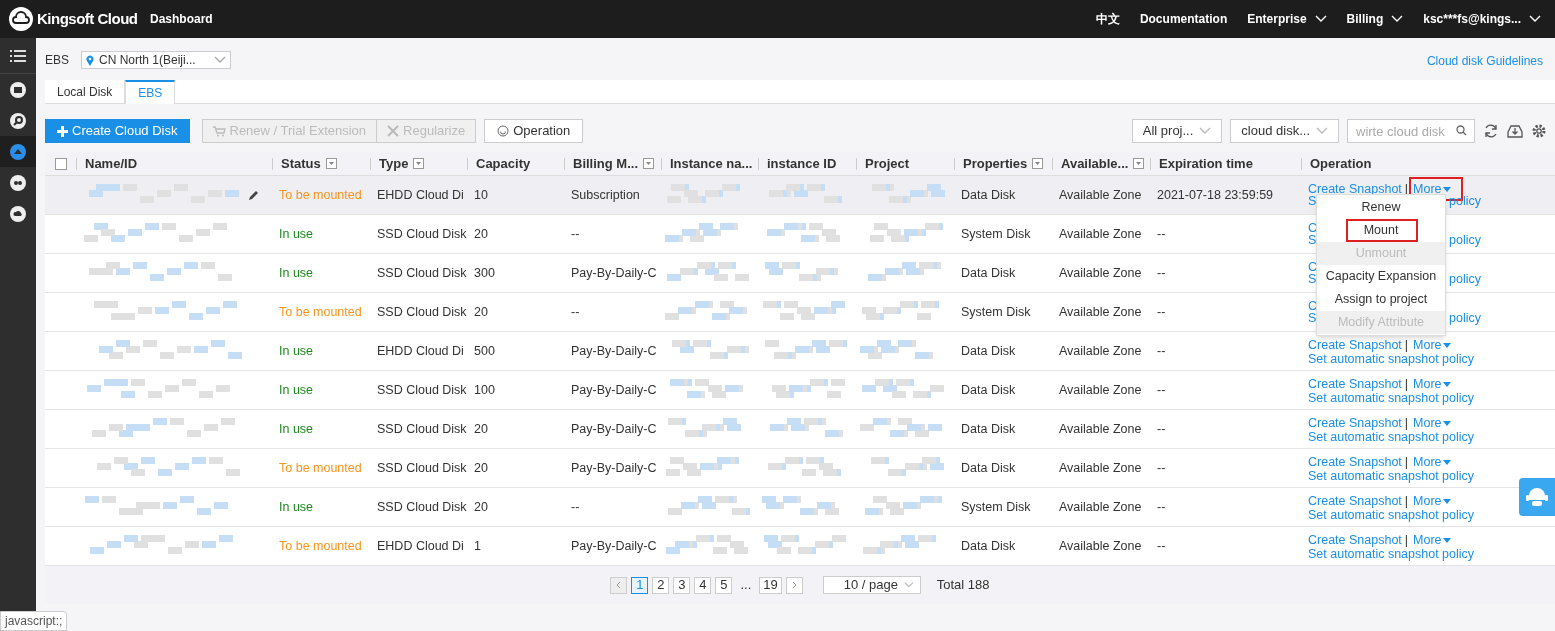 Image resolution: width=1555 pixels, height=631 pixels. I want to click on page-size-select: 10 / page, so click(871, 585).